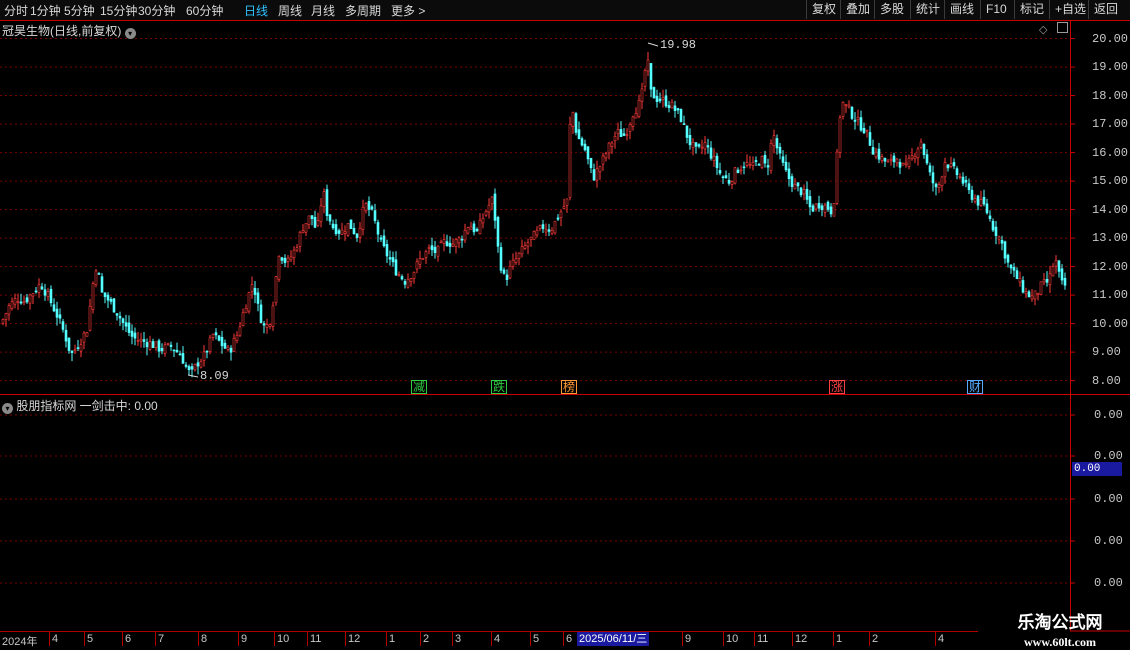 The width and height of the screenshot is (1130, 650). I want to click on signal-marker: 跌, so click(499, 387).